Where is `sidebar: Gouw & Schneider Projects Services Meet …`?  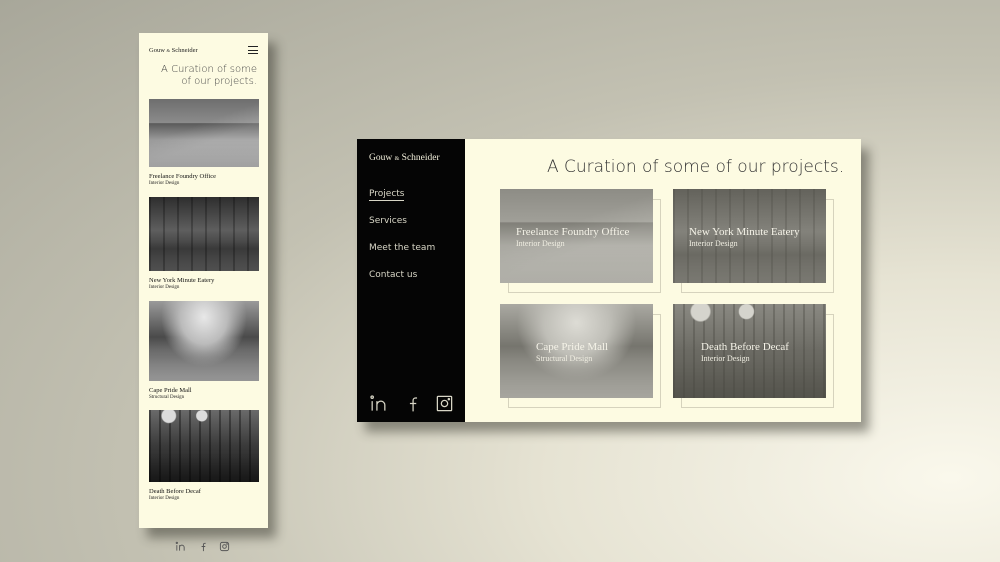
sidebar: Gouw & Schneider Projects Services Meet … is located at coordinates (411, 280).